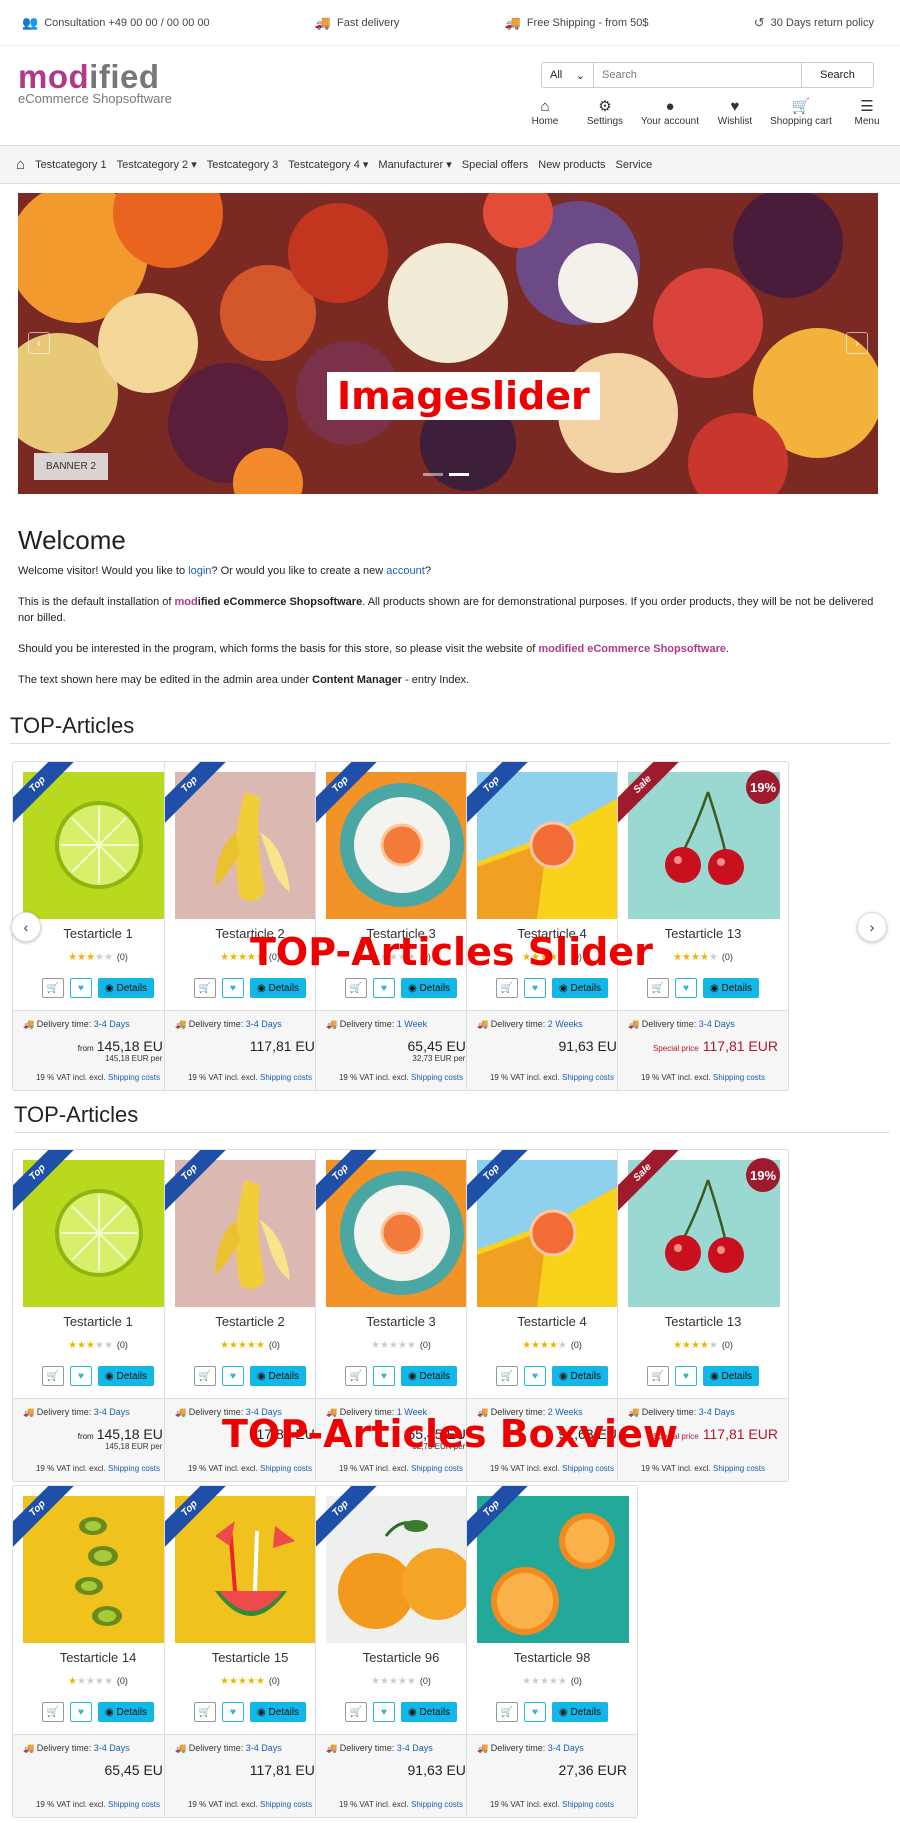 The height and width of the screenshot is (1823, 900). I want to click on category-link: Testcategory 4 ▾, so click(328, 164).